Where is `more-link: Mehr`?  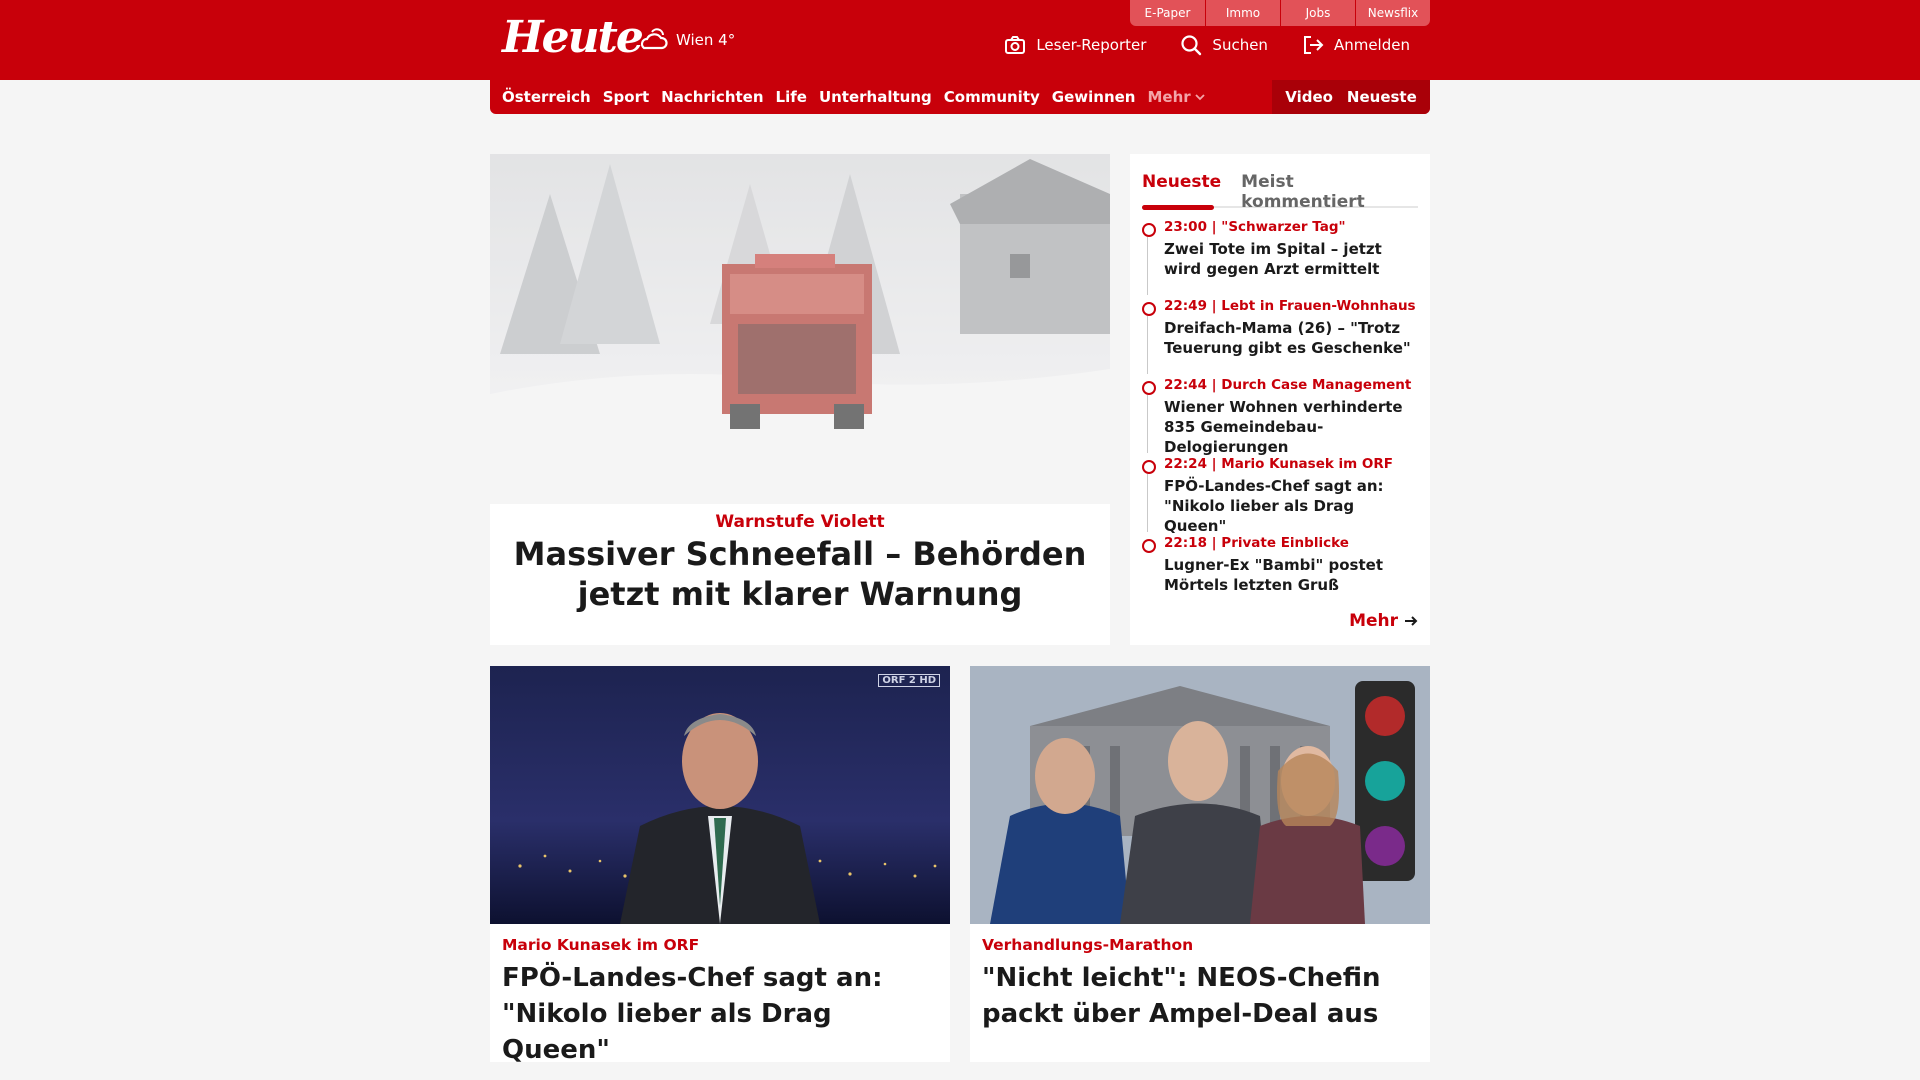 more-link: Mehr is located at coordinates (1383, 621).